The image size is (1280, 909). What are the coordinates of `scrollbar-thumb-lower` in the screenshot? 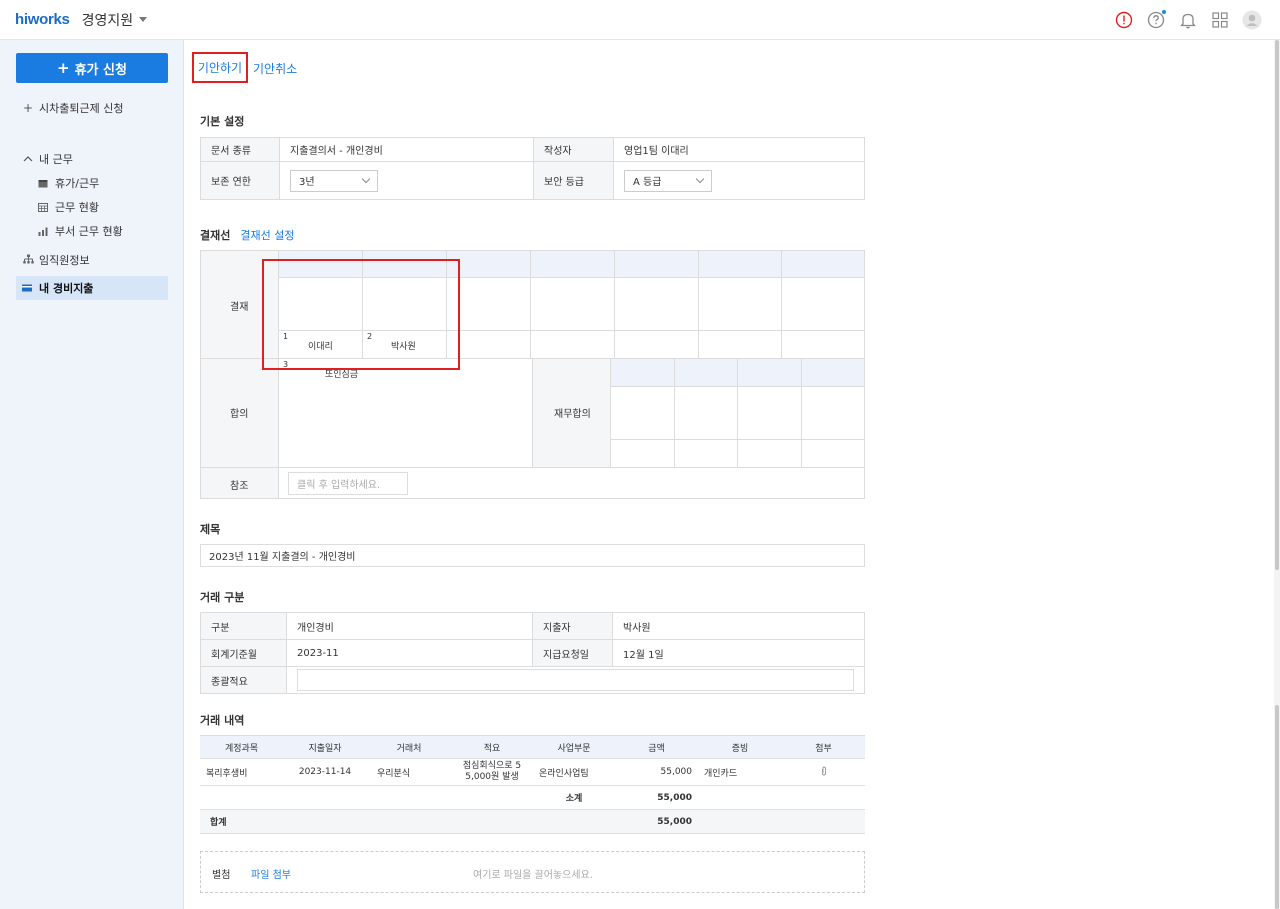 It's located at (1277, 807).